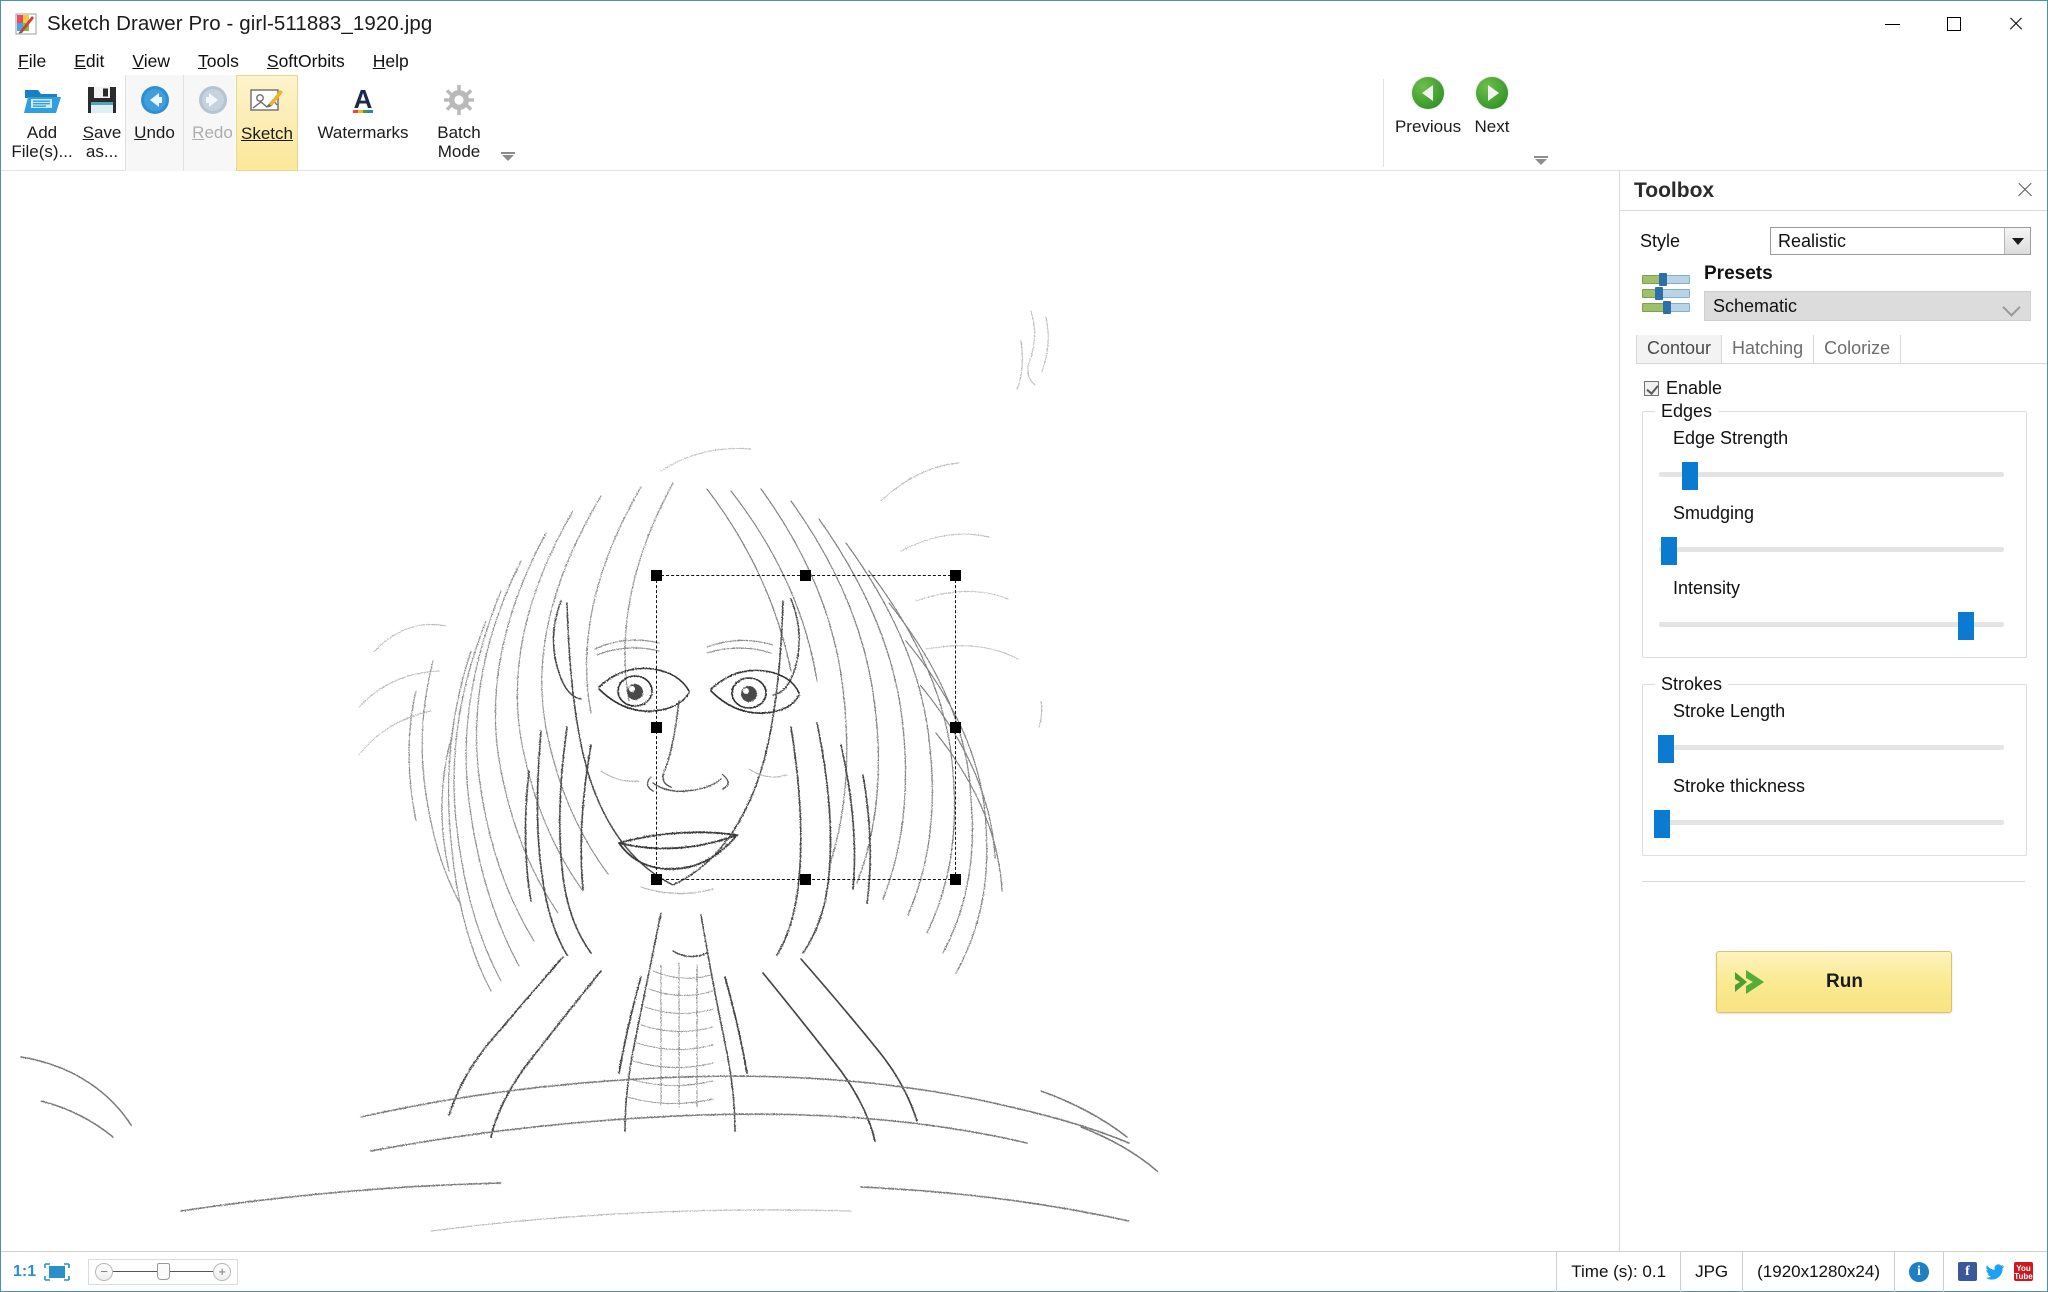  I want to click on style-select: Realistic, so click(1900, 241).